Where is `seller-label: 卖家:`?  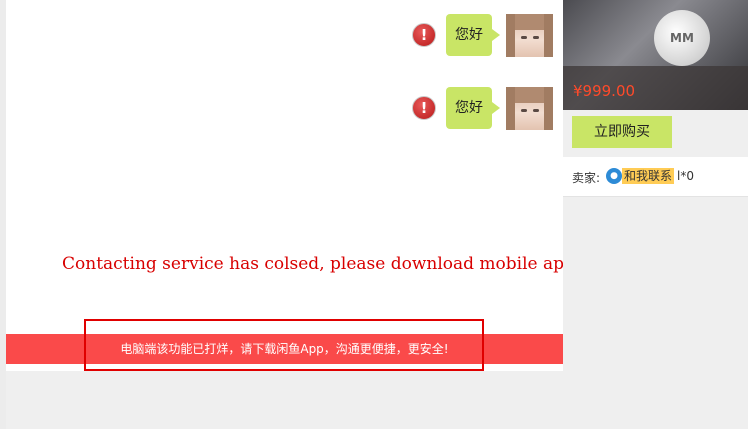
seller-label: 卖家: is located at coordinates (586, 178).